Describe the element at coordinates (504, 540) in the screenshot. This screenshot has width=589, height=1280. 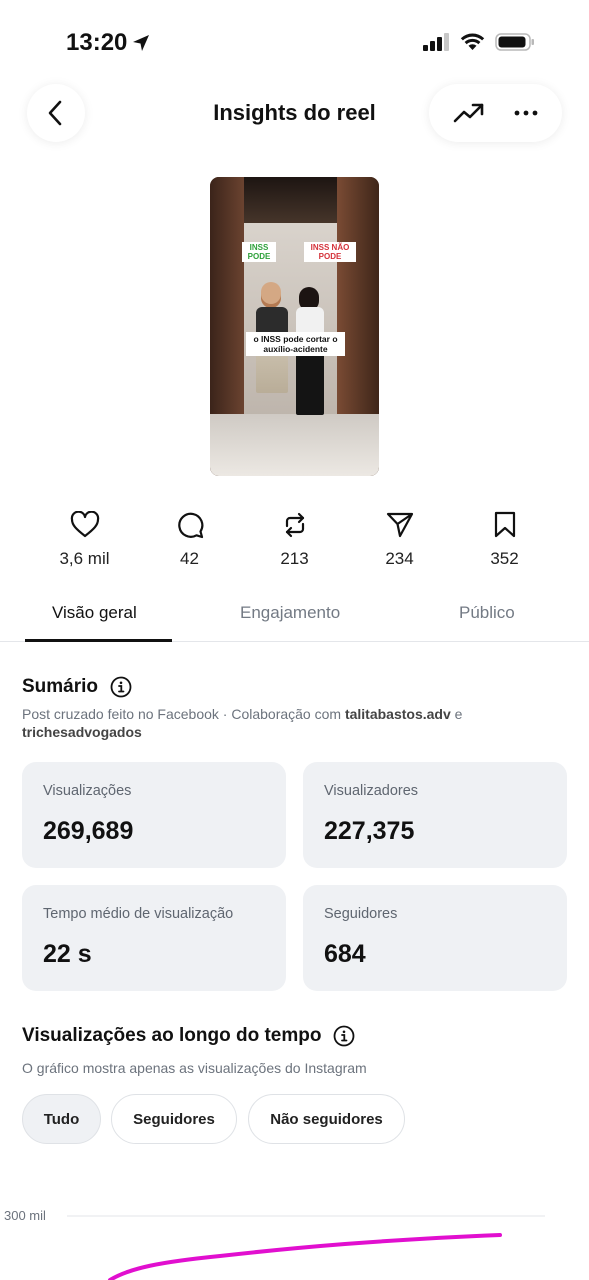
I see `stat-saves: 352` at that location.